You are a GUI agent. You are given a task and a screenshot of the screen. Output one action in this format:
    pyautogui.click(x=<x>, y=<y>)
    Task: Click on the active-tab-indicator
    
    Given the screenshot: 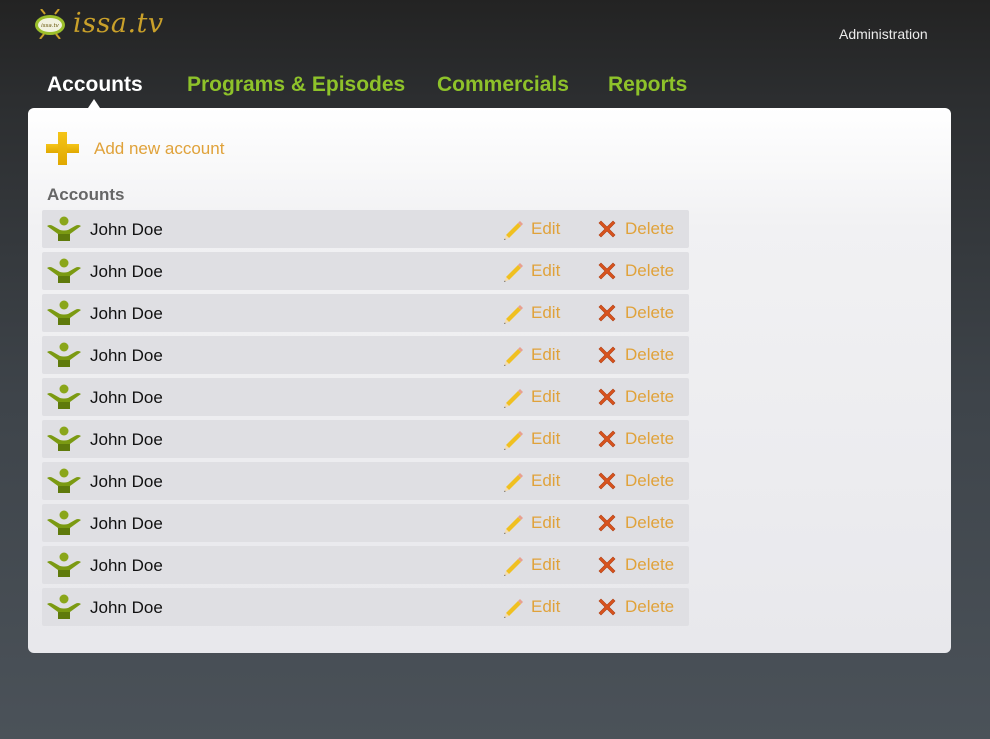 What is the action you would take?
    pyautogui.click(x=94, y=103)
    